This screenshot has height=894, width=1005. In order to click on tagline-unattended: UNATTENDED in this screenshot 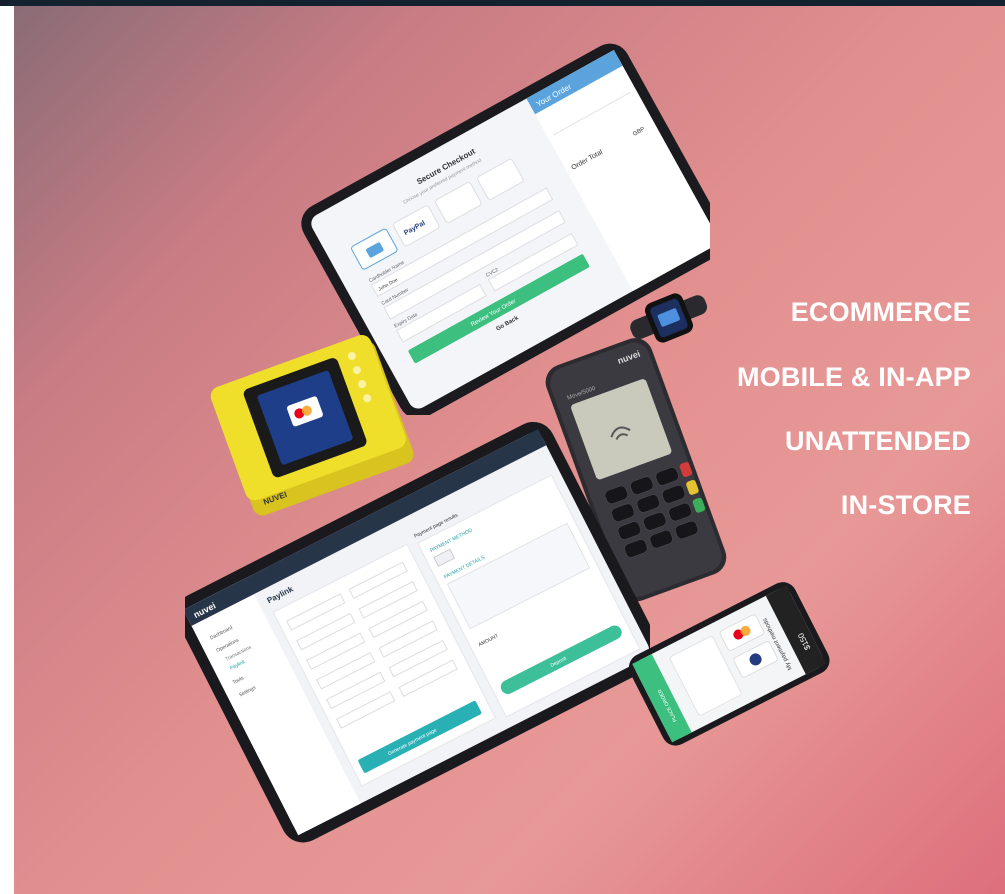, I will do `click(878, 441)`.